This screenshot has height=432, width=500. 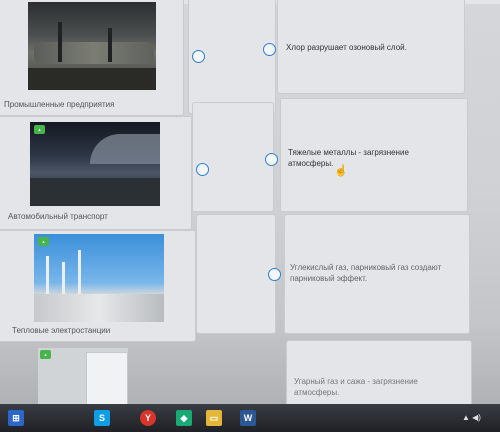 I want to click on factory-ground, so click(x=92, y=79).